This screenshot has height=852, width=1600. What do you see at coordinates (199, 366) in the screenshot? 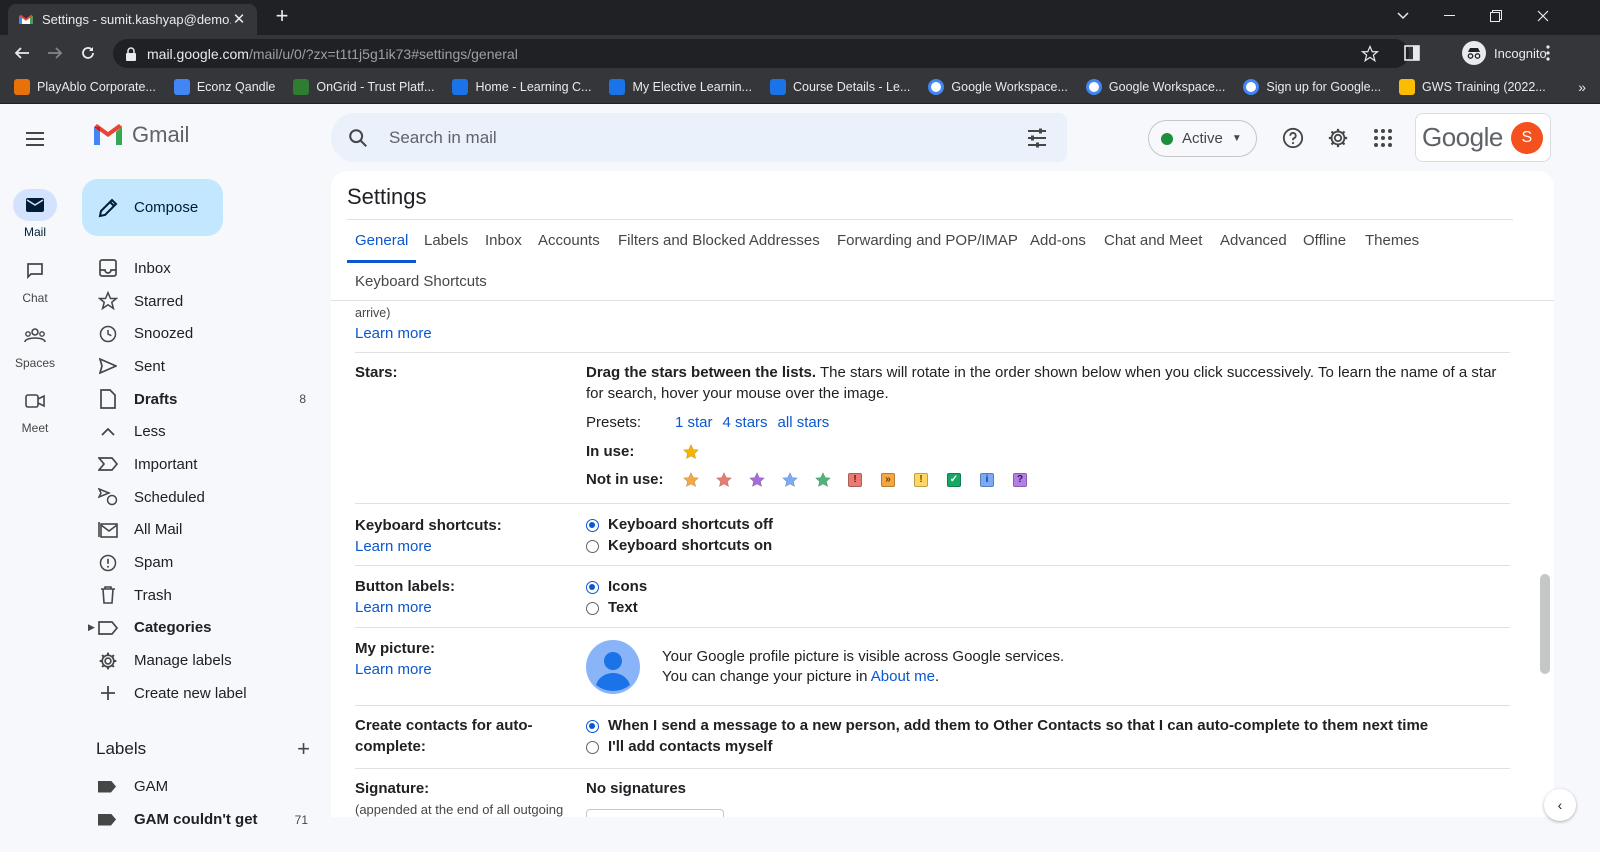
I see `nav-item-sent: Sent` at bounding box center [199, 366].